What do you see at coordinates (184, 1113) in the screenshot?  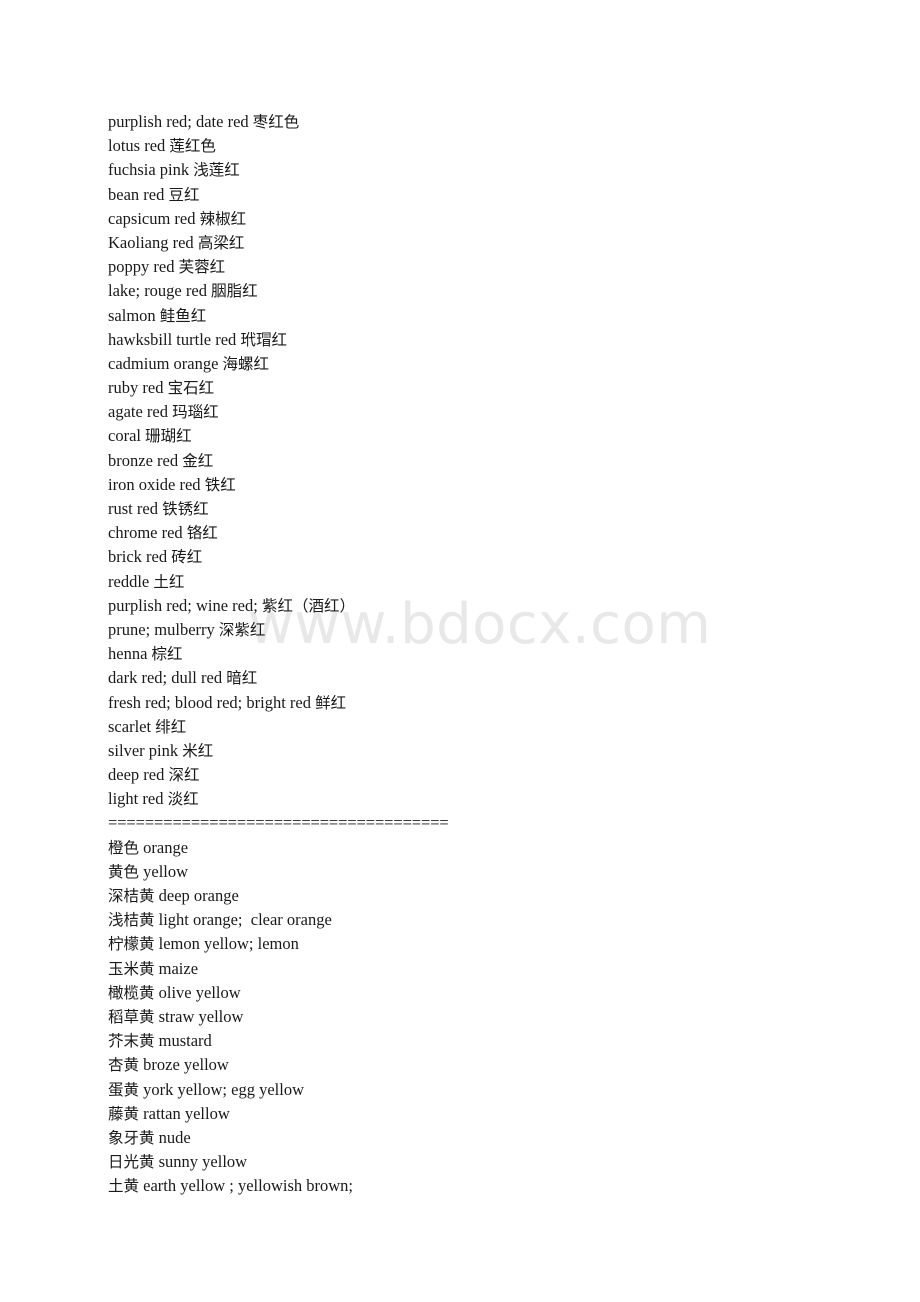 I see `color-term-english: rattan yellow` at bounding box center [184, 1113].